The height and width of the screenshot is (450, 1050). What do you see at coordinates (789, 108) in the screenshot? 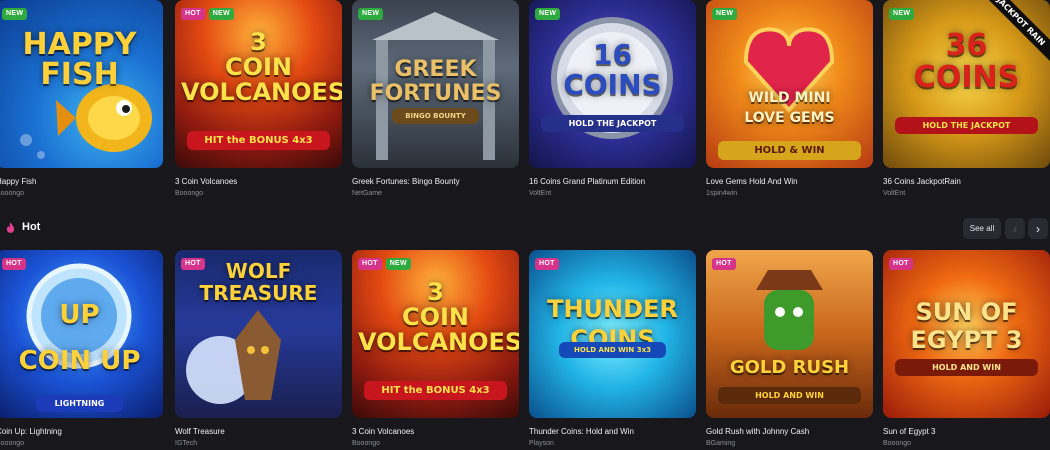
I see `game-art-title: WILD MINI LOVE GEMS` at bounding box center [789, 108].